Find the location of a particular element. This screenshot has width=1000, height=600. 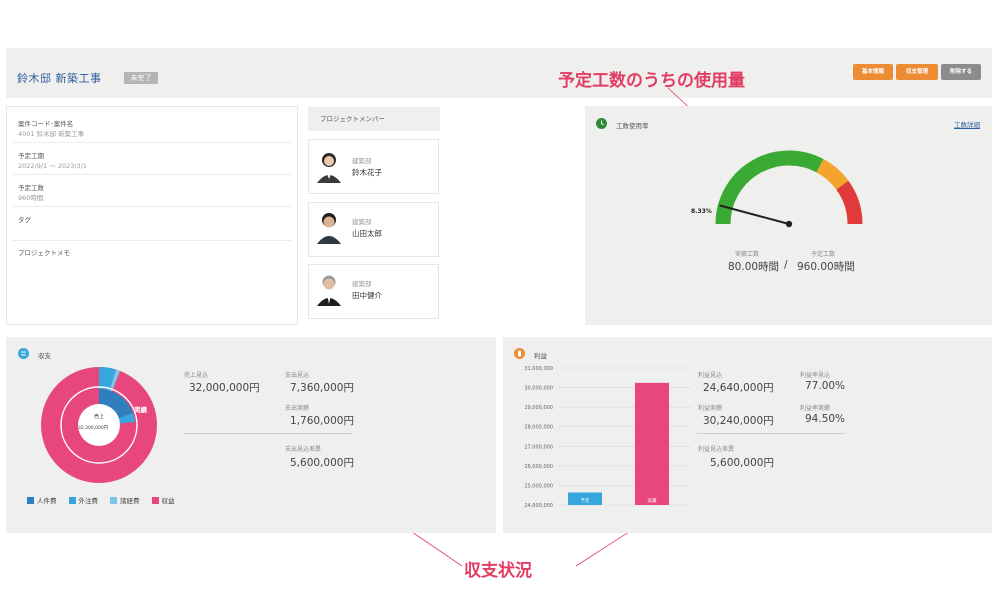

margin-forecast-value: 77.00% is located at coordinates (825, 386).